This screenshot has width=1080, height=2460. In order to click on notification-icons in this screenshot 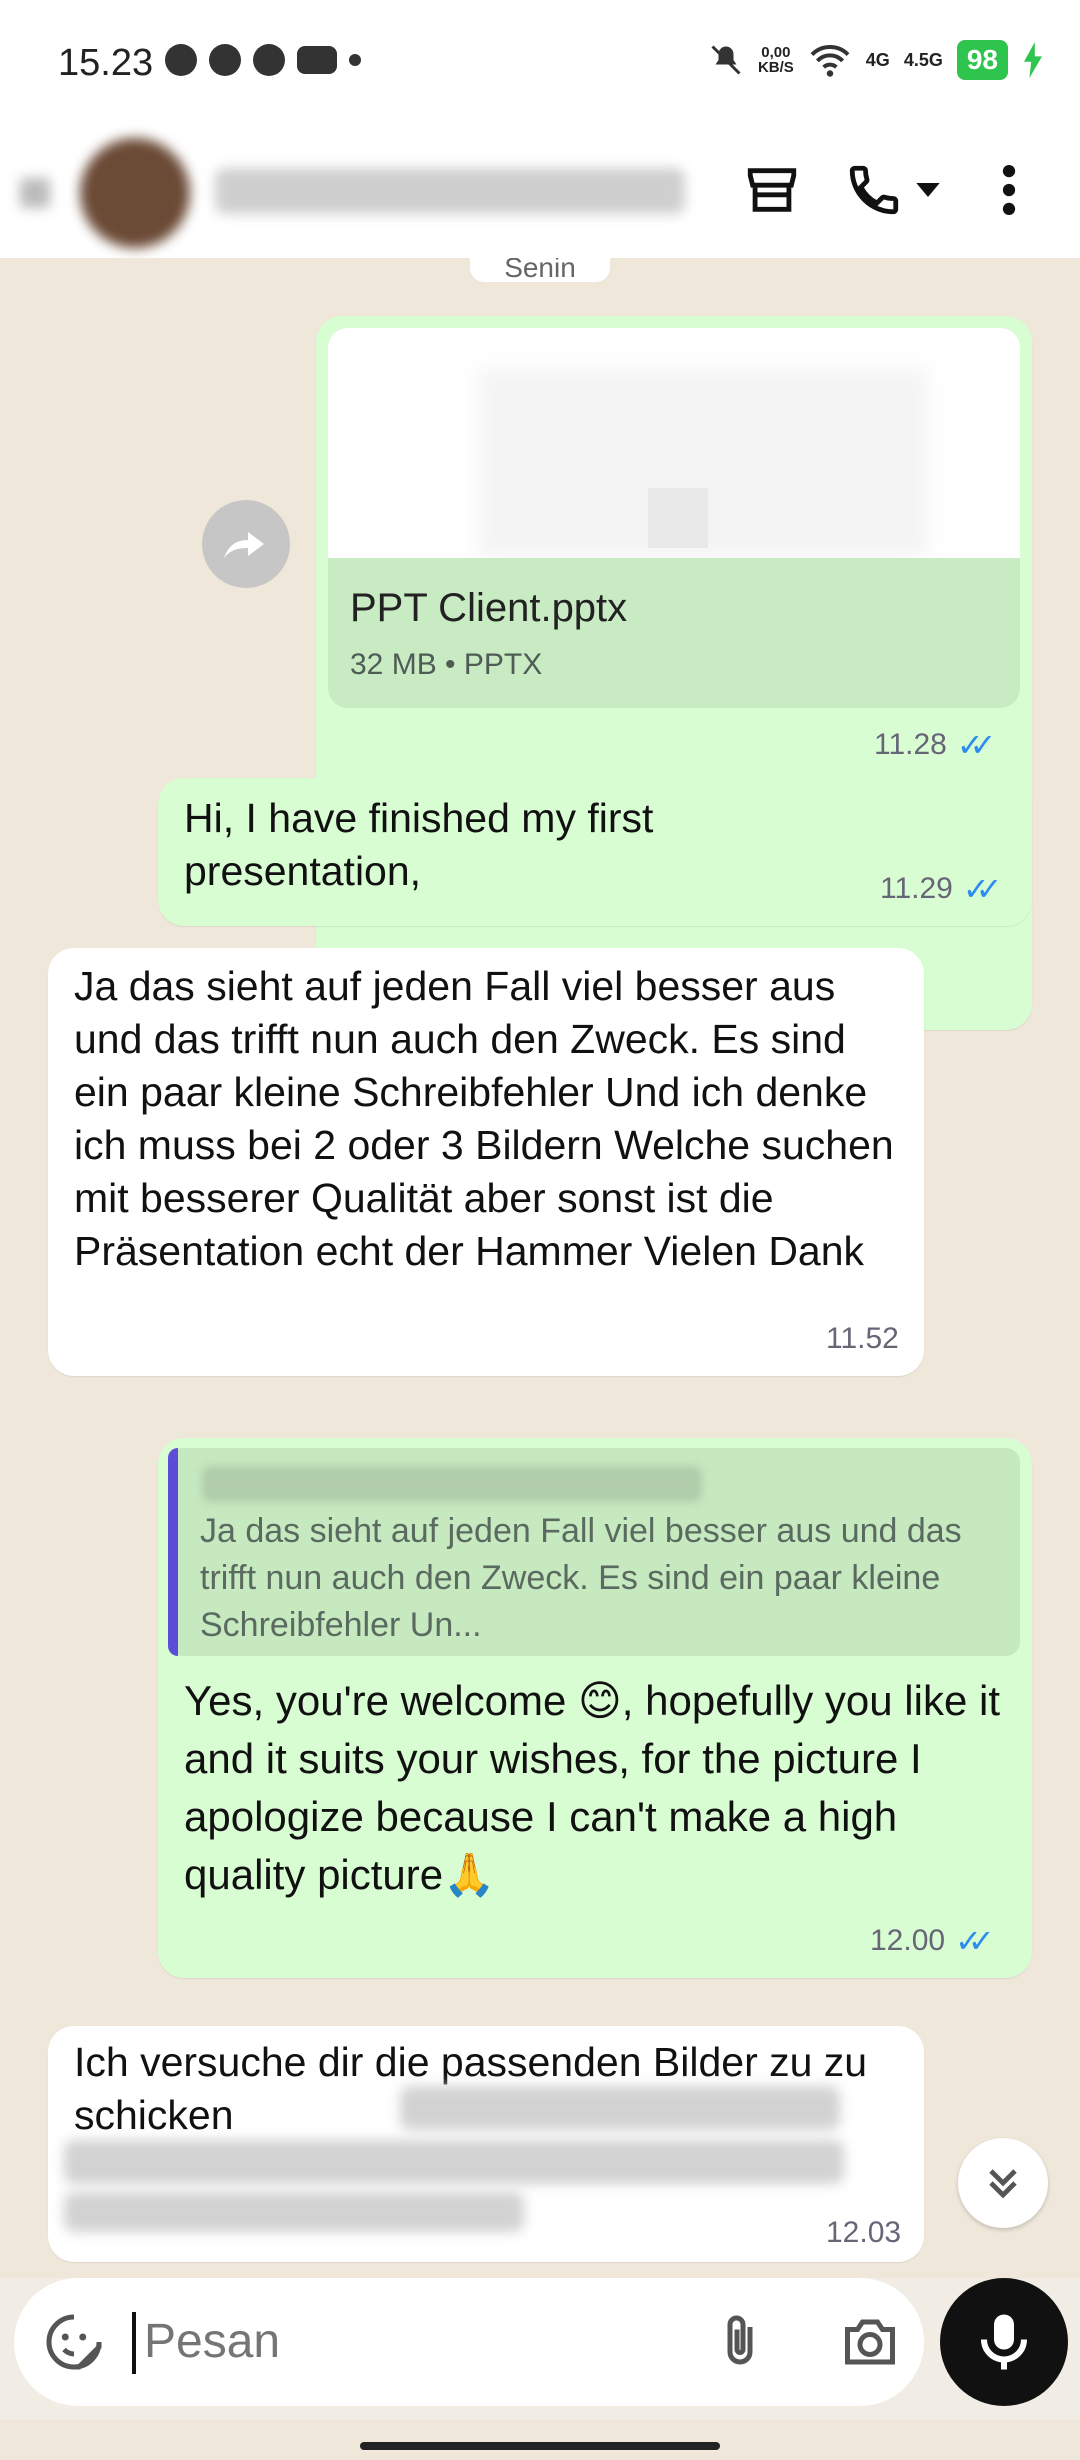, I will do `click(263, 60)`.